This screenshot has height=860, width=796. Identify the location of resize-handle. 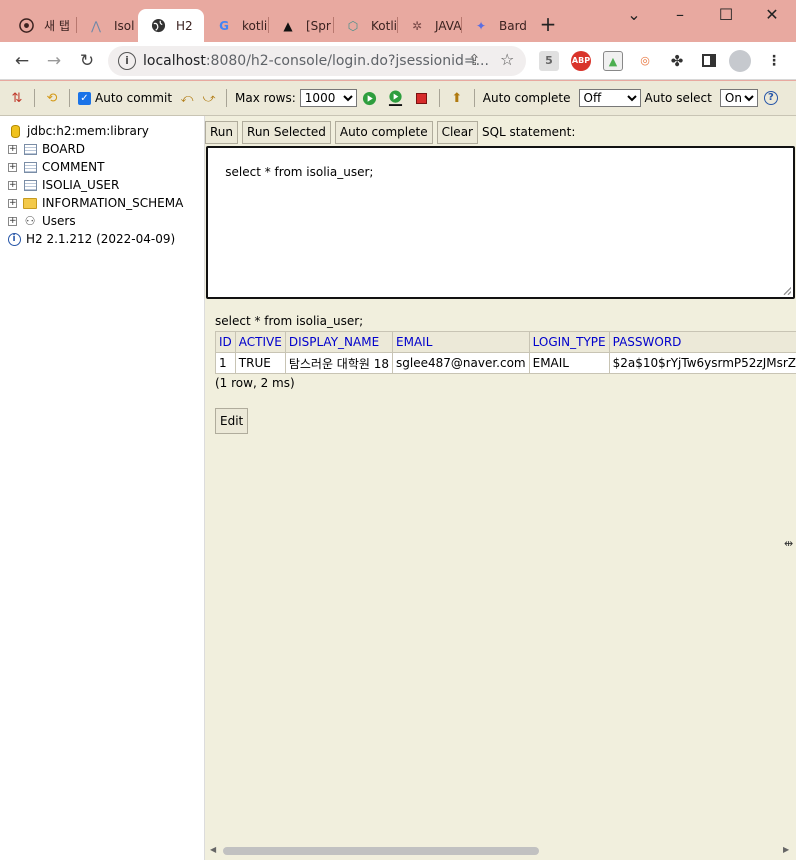
(787, 291).